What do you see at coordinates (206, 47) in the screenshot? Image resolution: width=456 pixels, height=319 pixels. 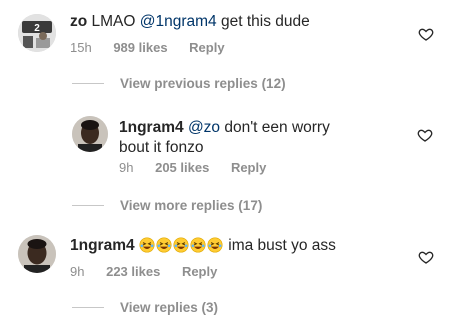 I see `comment-1-reply-button: Reply` at bounding box center [206, 47].